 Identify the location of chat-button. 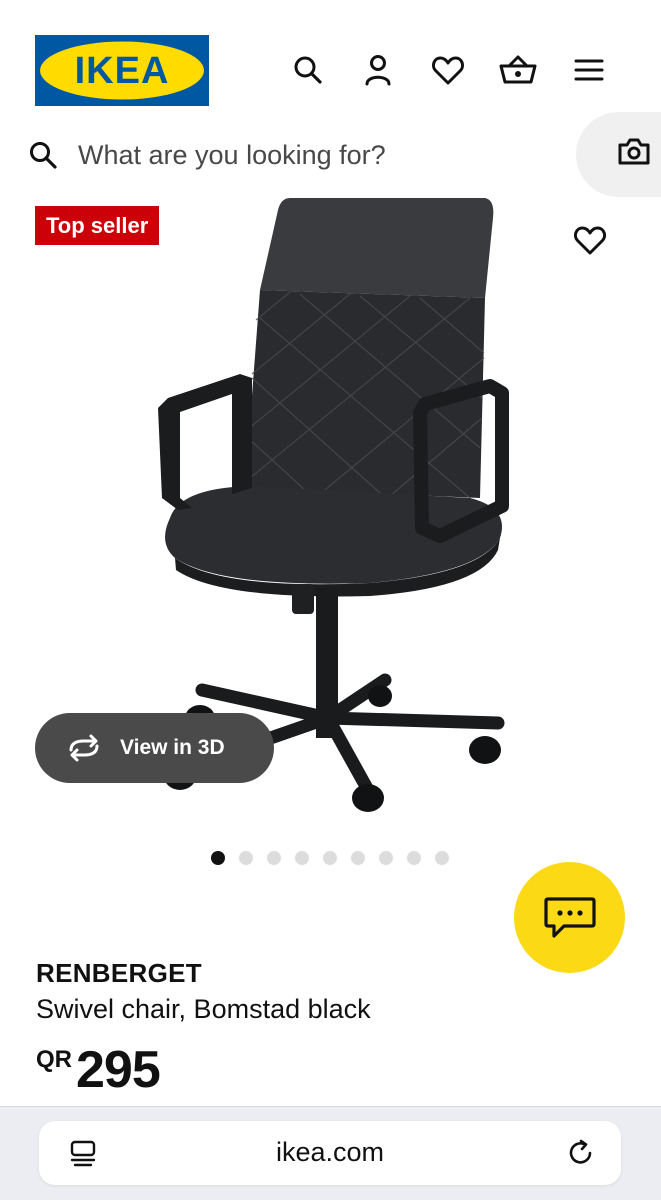
(569, 917).